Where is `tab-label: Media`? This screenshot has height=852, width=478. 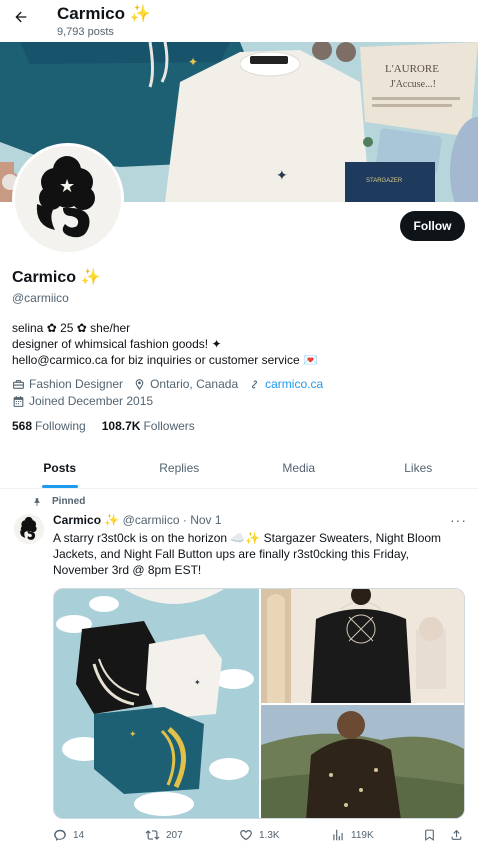
tab-label: Media is located at coordinates (299, 468).